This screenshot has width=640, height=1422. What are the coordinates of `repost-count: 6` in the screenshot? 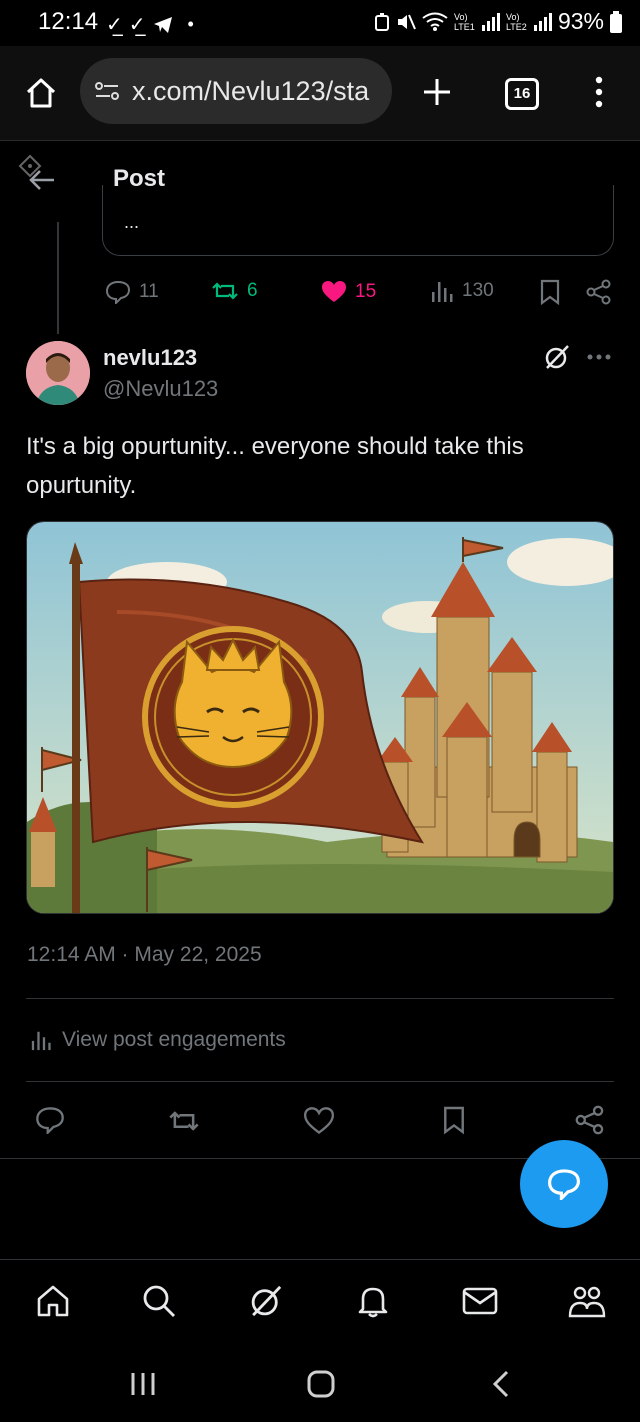 It's located at (252, 290).